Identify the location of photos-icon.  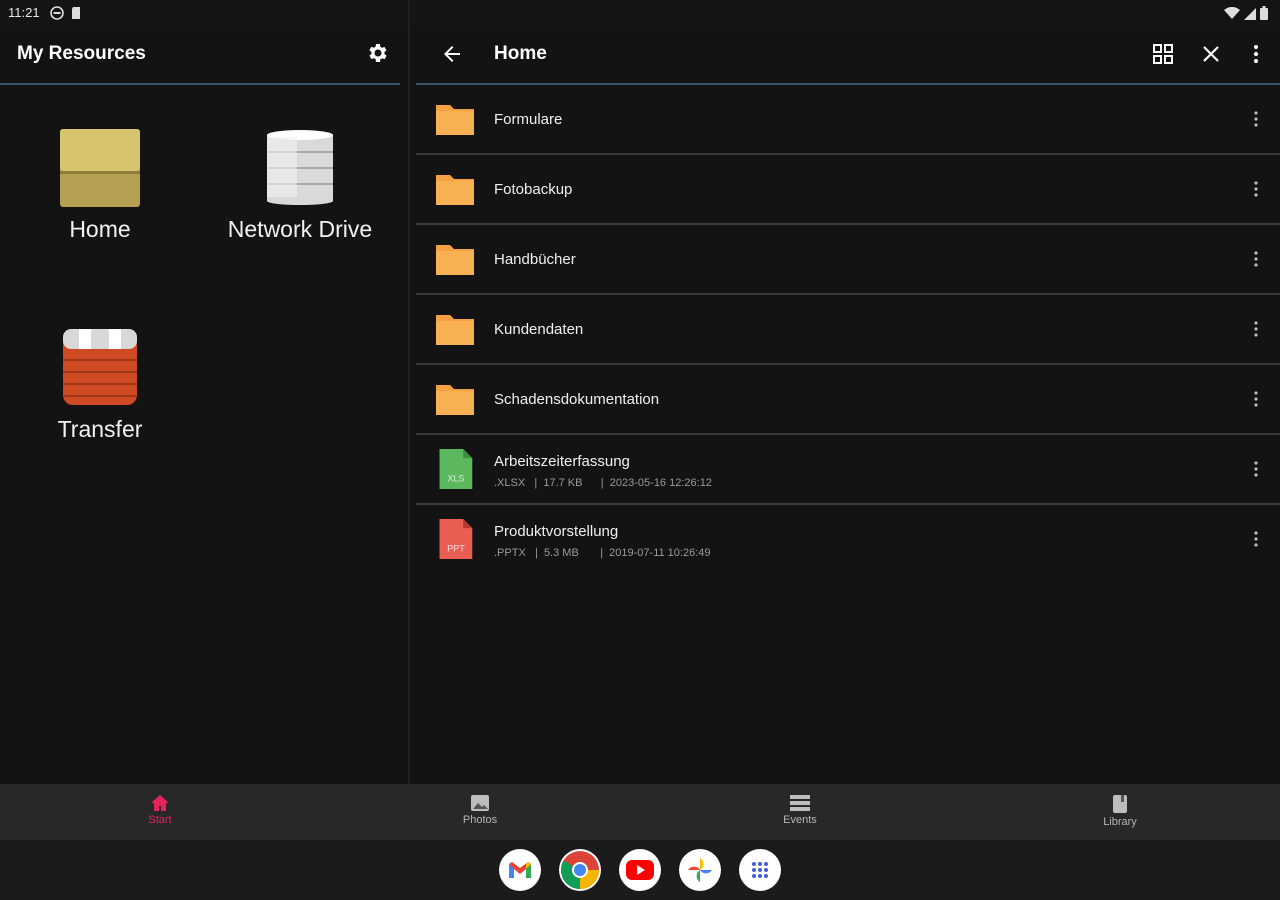
(700, 870).